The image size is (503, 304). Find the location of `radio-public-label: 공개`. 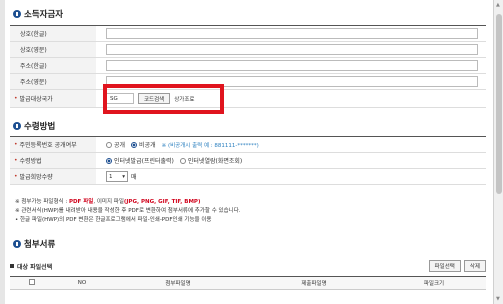

radio-public-label: 공개 is located at coordinates (120, 145).